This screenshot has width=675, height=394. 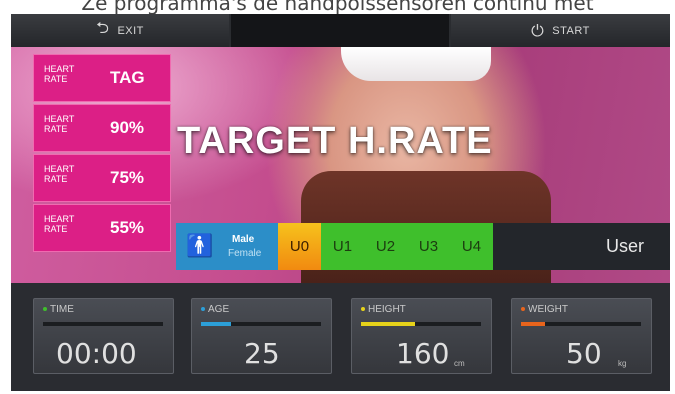 I want to click on time-dot-icon, so click(x=45, y=309).